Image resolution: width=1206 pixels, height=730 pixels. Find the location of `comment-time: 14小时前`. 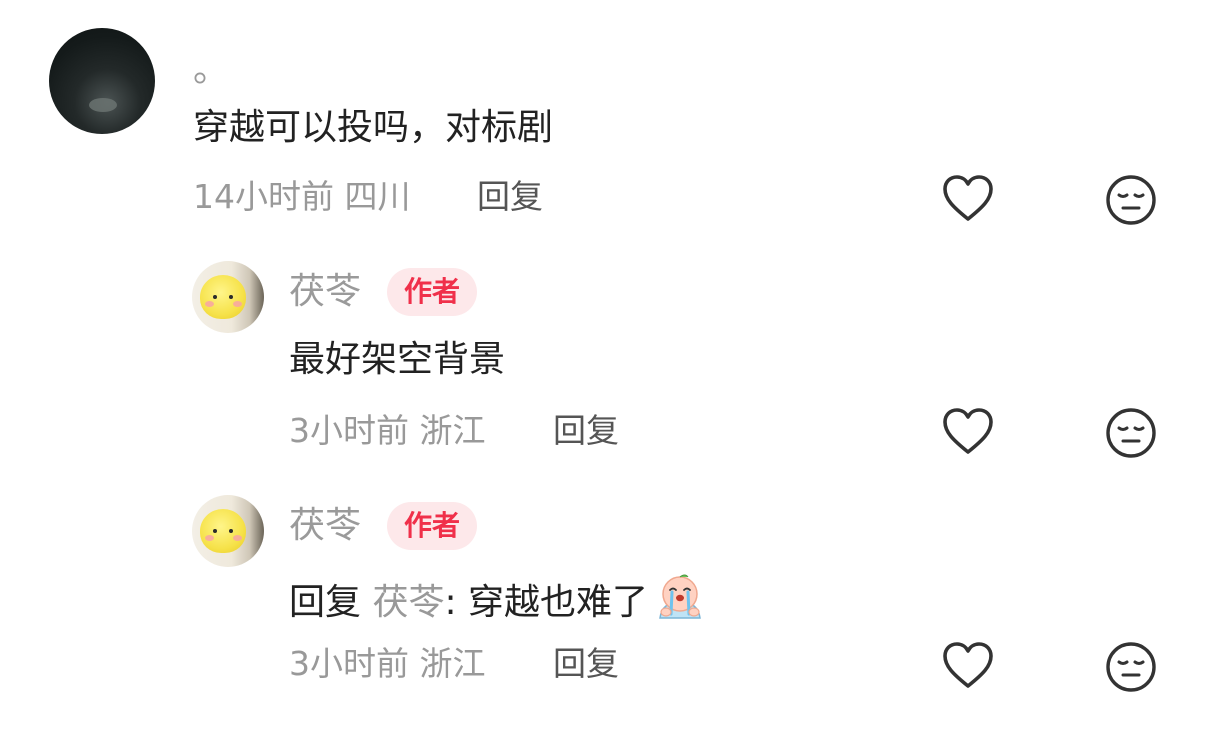

comment-time: 14小时前 is located at coordinates (263, 196).